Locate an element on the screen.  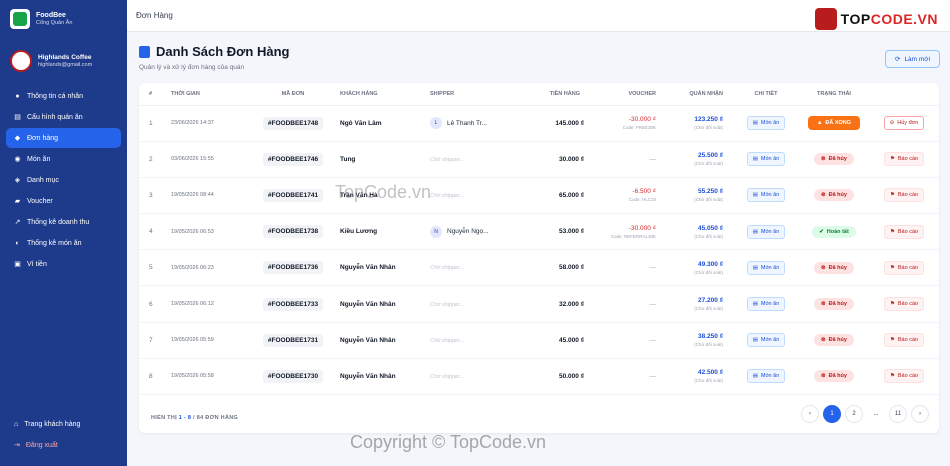
sidebar-bottom-nav: ⌂ Trang khách hàng ⇥ Đăng xuất is located at coordinates (63, 434).